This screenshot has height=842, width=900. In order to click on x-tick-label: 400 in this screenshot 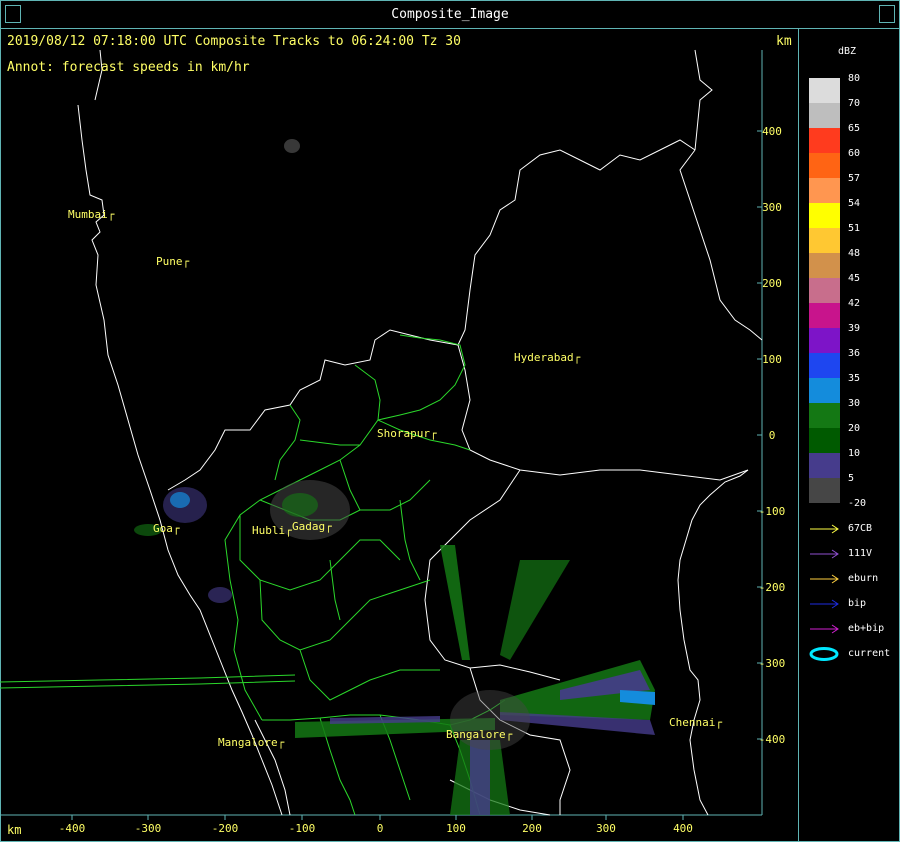, I will do `click(683, 828)`.